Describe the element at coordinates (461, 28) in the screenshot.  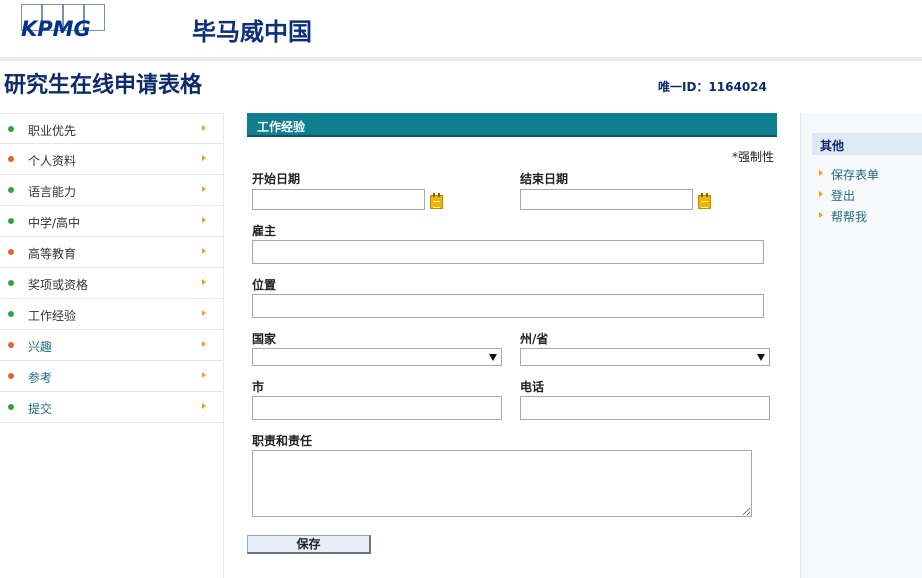
I see `header: KPMG 毕马威中国` at that location.